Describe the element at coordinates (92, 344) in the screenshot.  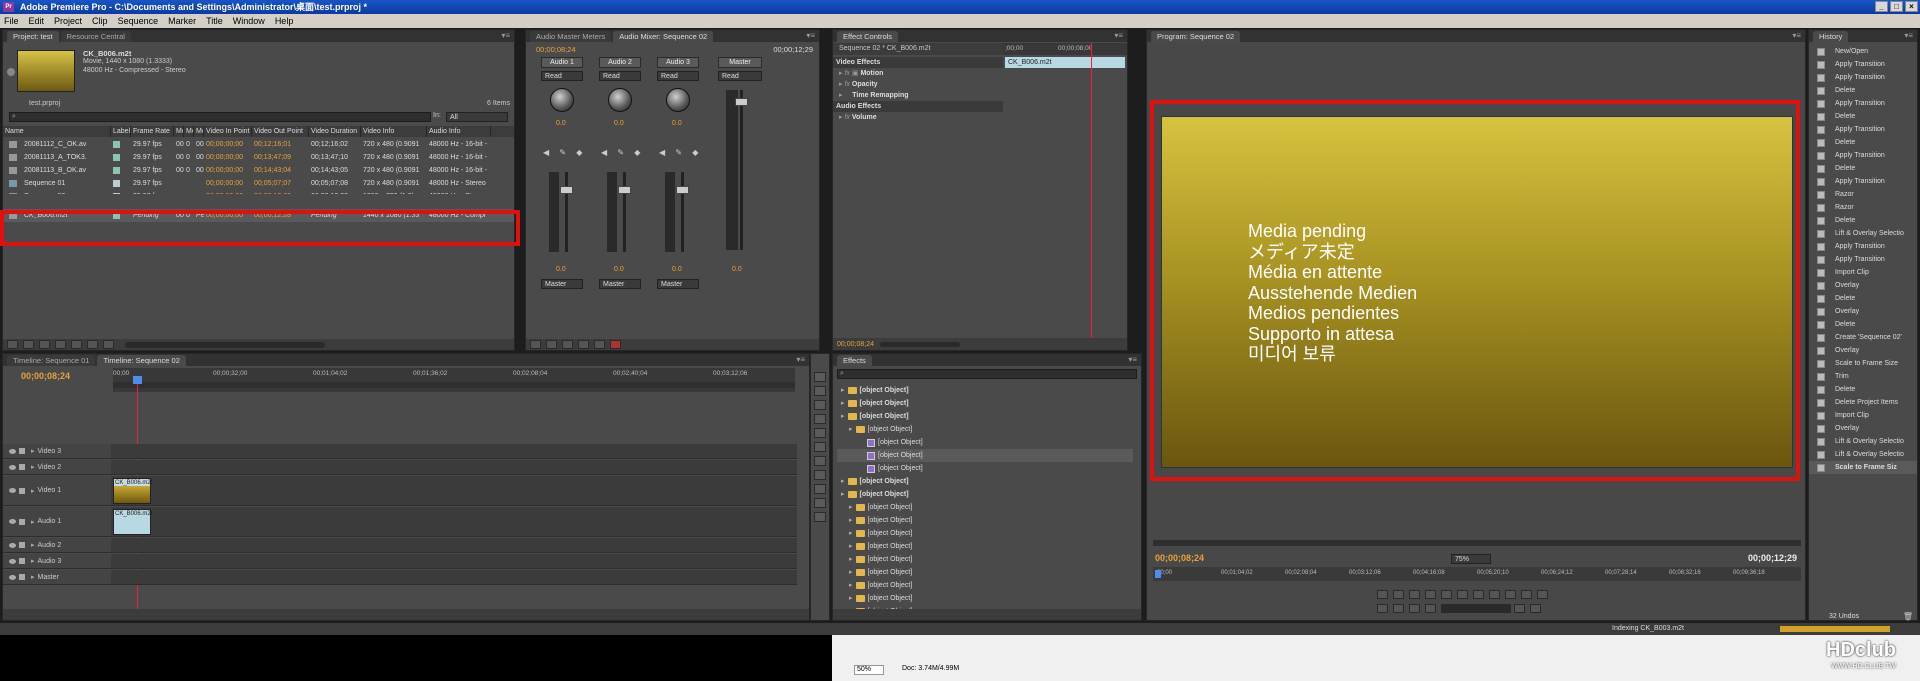
I see `new-item-icon` at that location.